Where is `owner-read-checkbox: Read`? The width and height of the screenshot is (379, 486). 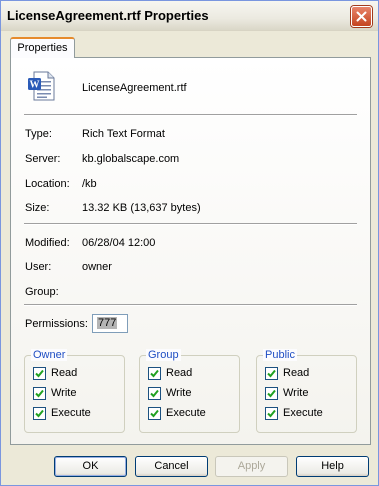
owner-read-checkbox: Read is located at coordinates (55, 373).